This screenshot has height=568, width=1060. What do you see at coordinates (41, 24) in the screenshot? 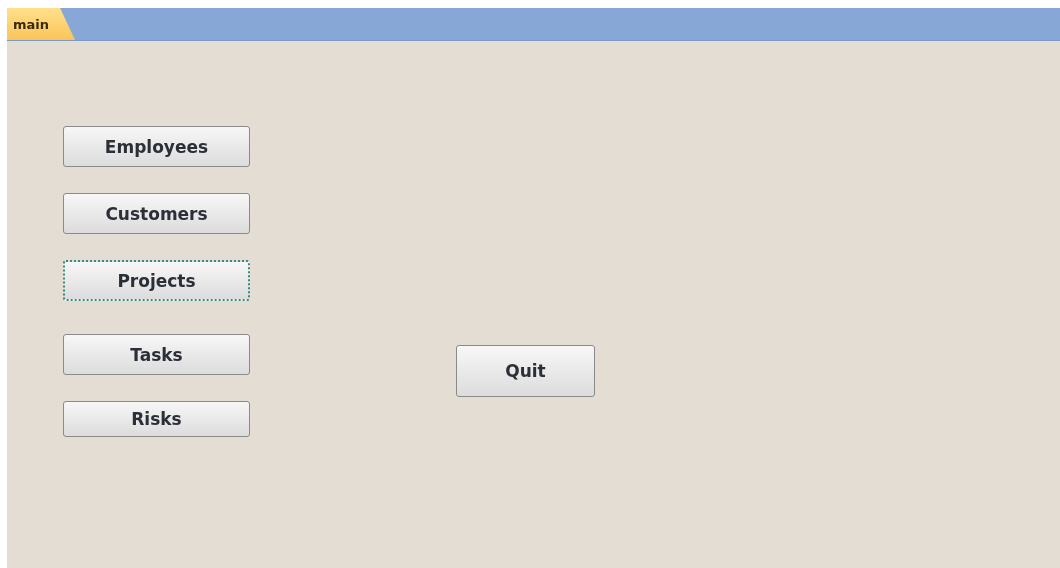
I see `tab: main` at bounding box center [41, 24].